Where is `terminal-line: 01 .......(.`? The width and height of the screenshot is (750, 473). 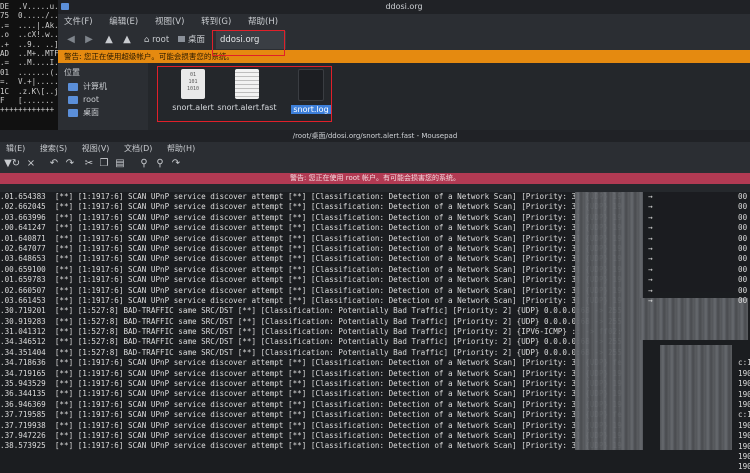 terminal-line: 01 .......(. is located at coordinates (29, 72).